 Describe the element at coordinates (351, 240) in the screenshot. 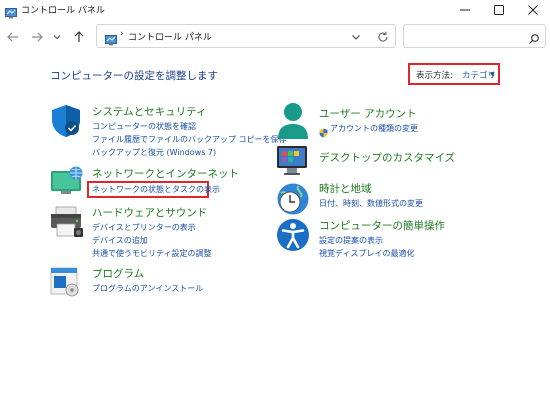

I see `link-suggested-settings: 設定の提案の表示` at that location.